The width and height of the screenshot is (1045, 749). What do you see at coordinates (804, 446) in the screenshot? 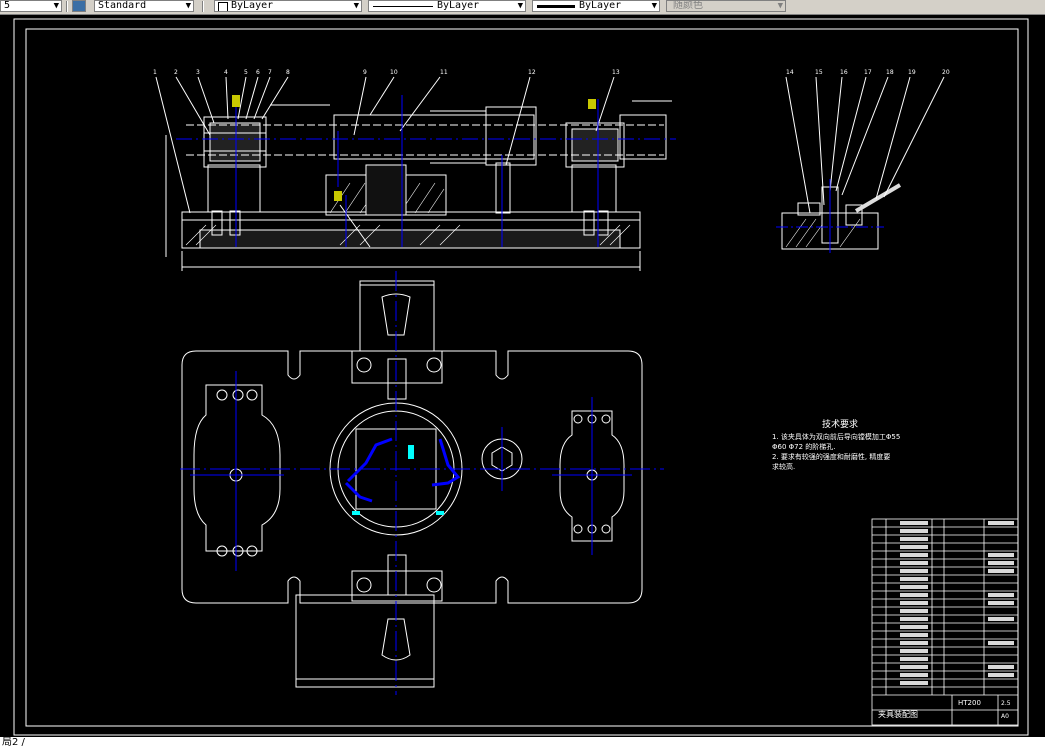
I see `tech-line-2: Φ60 Φ72 的阶梯孔.` at bounding box center [804, 446].